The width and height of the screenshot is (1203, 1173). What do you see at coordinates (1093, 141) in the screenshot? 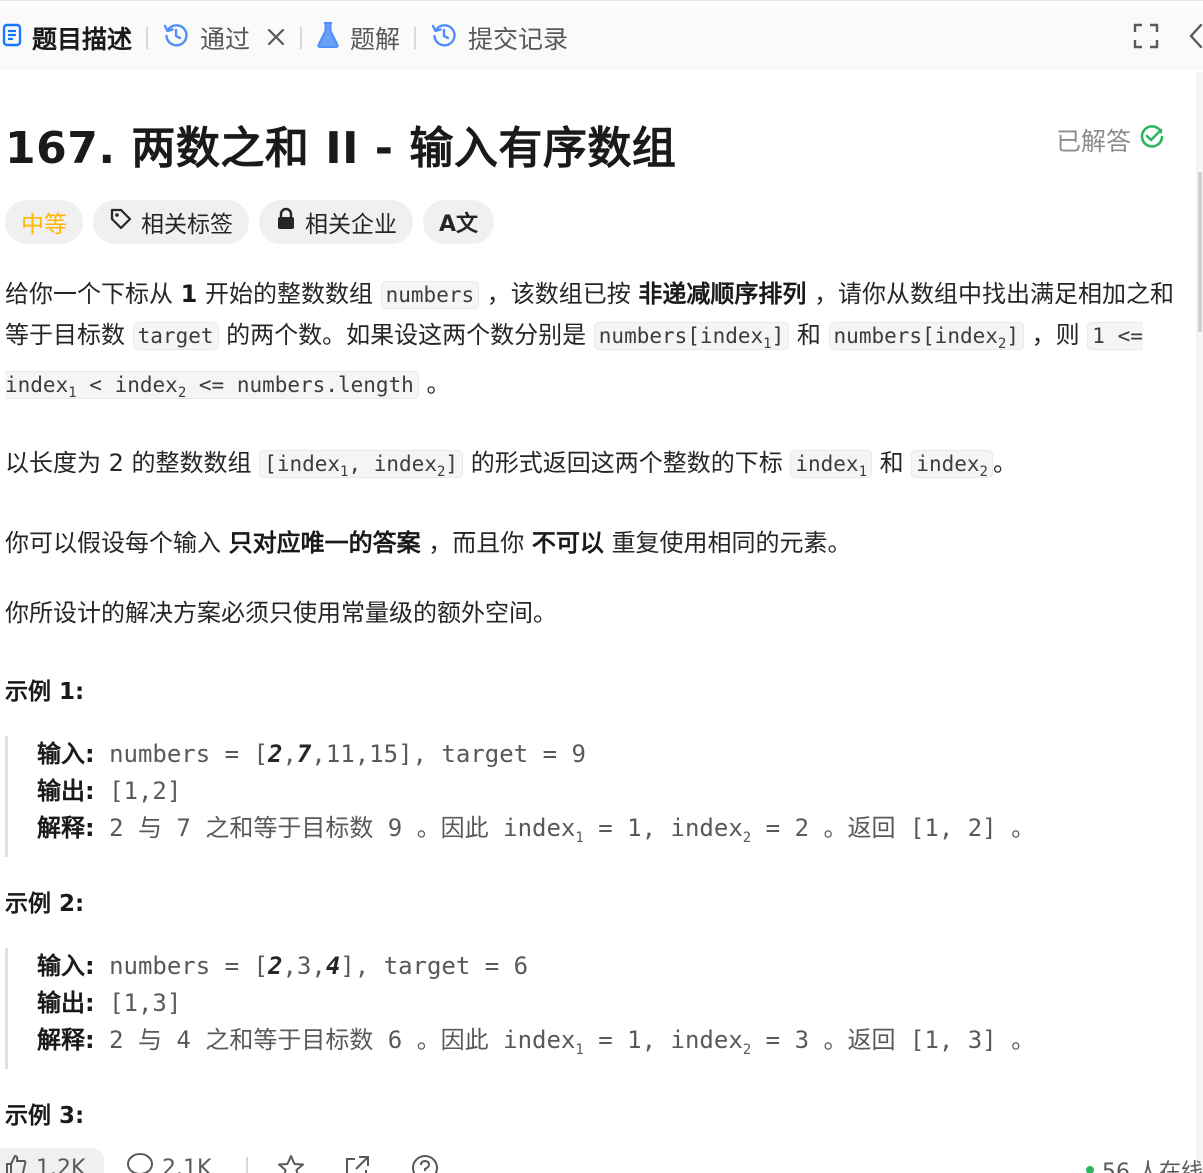
I see `solved-label: 已解答` at bounding box center [1093, 141].